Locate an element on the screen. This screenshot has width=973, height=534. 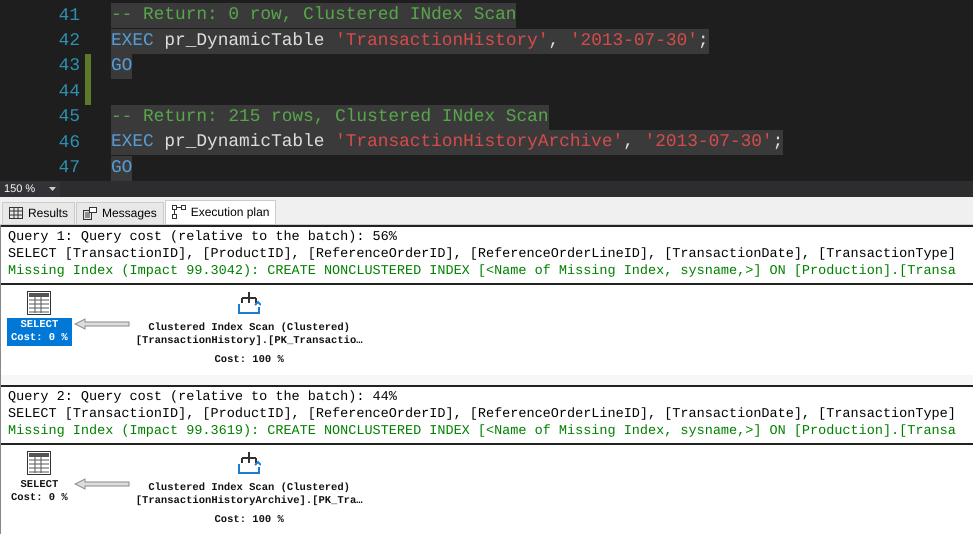
query-cost-text: Query 1: Query cost (relative to the batch): 56% is located at coordinates (203, 237).